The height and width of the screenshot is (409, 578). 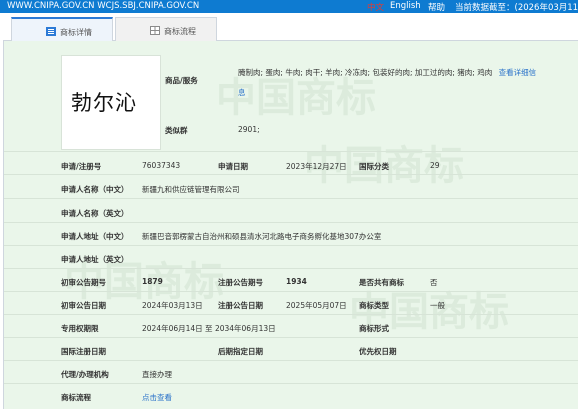 I want to click on exclusive-period-value: 2024年06月14日 至 2034年06月13日, so click(x=209, y=328).